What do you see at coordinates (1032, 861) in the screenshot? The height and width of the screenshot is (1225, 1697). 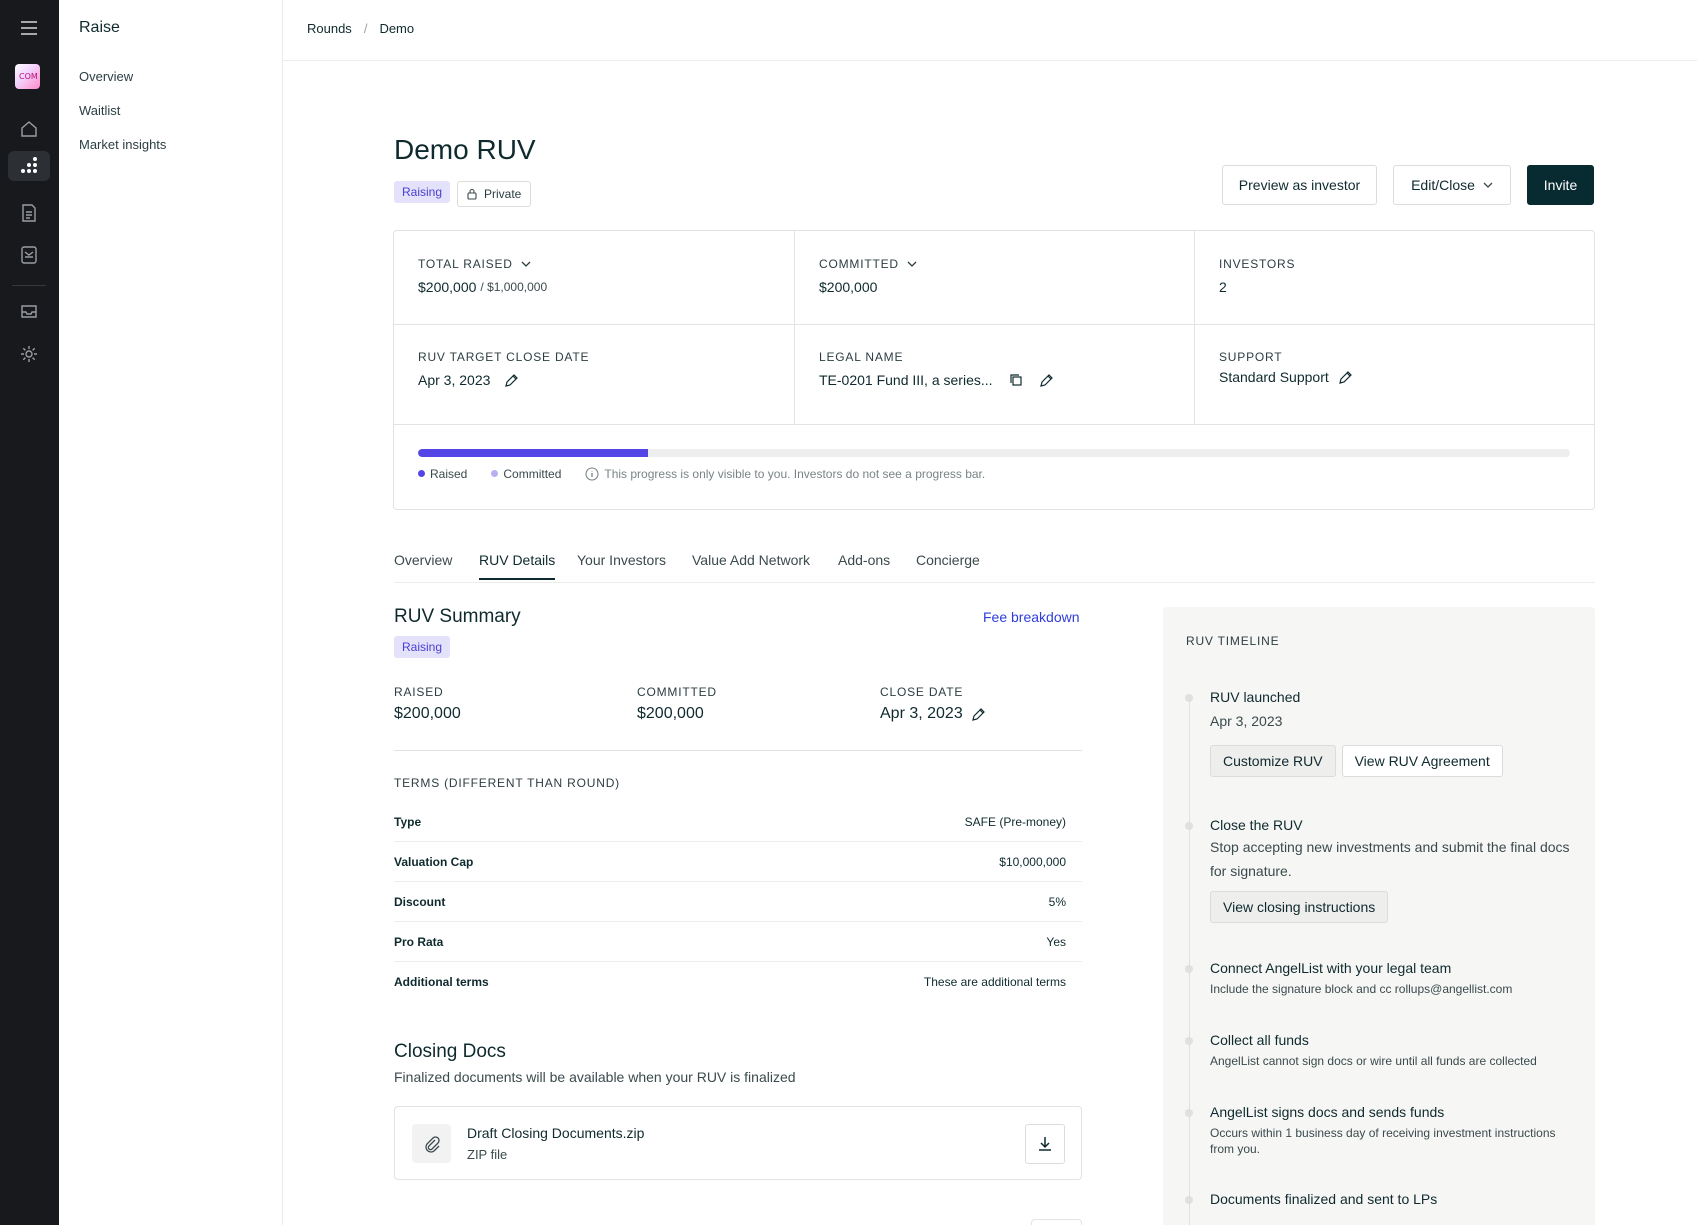 I see `term-value: $10,000,000` at bounding box center [1032, 861].